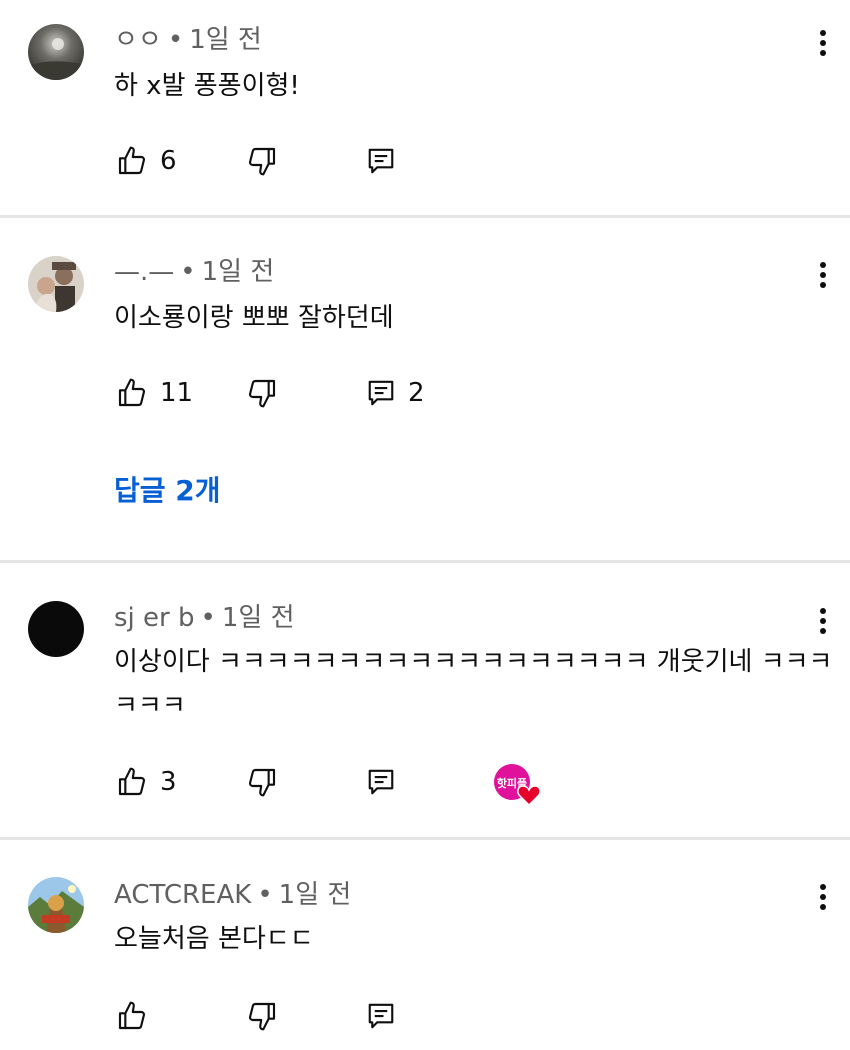 The width and height of the screenshot is (850, 1050). I want to click on heart-icon, so click(529, 796).